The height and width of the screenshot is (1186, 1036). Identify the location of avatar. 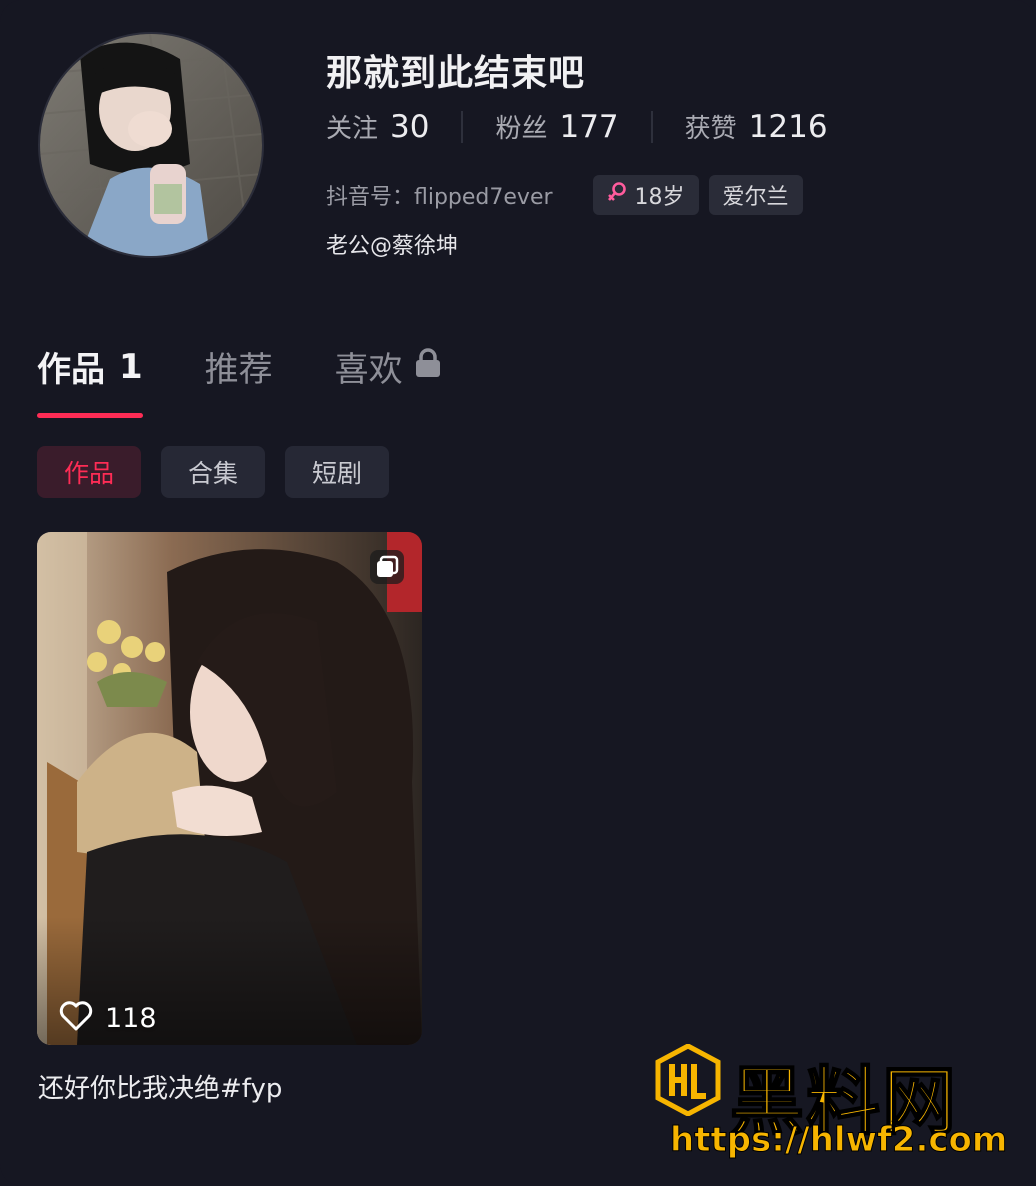
(151, 145).